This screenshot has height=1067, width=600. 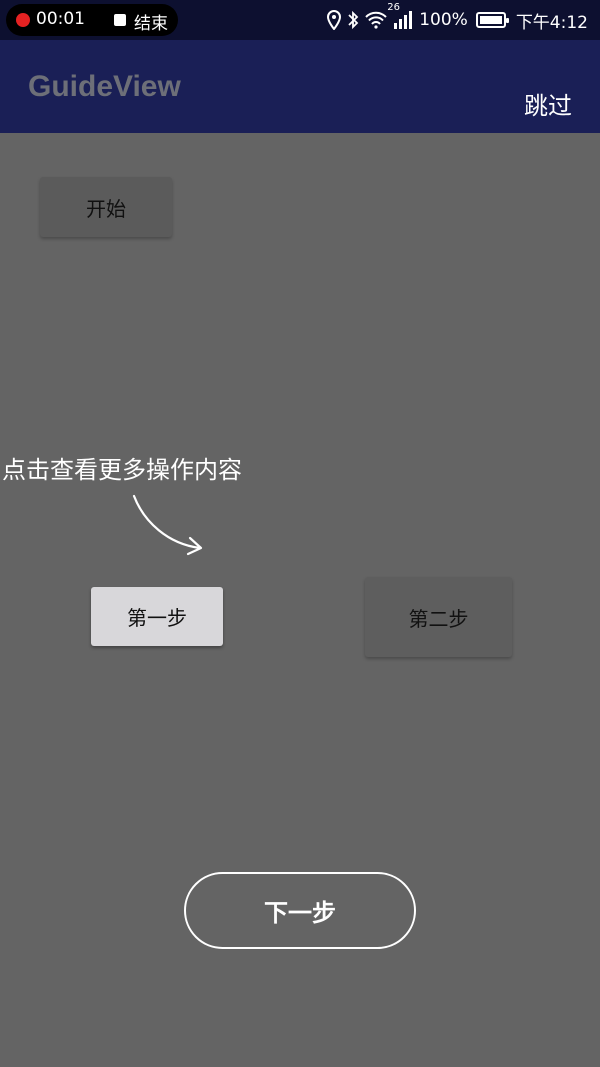 I want to click on app-title: GuideView, so click(x=104, y=86).